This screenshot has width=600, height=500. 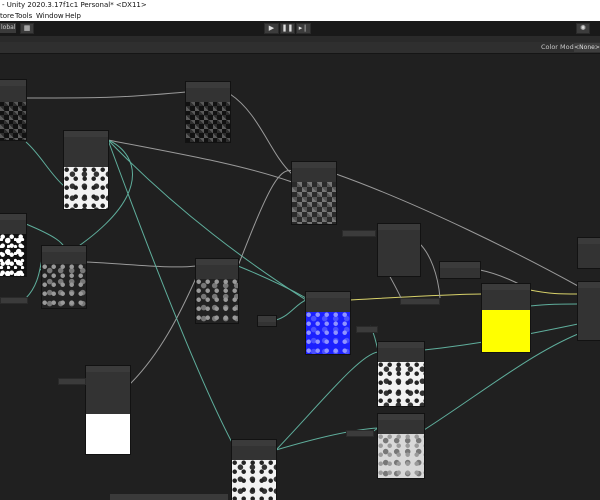 What do you see at coordinates (589, 253) in the screenshot?
I see `vertex-master-node` at bounding box center [589, 253].